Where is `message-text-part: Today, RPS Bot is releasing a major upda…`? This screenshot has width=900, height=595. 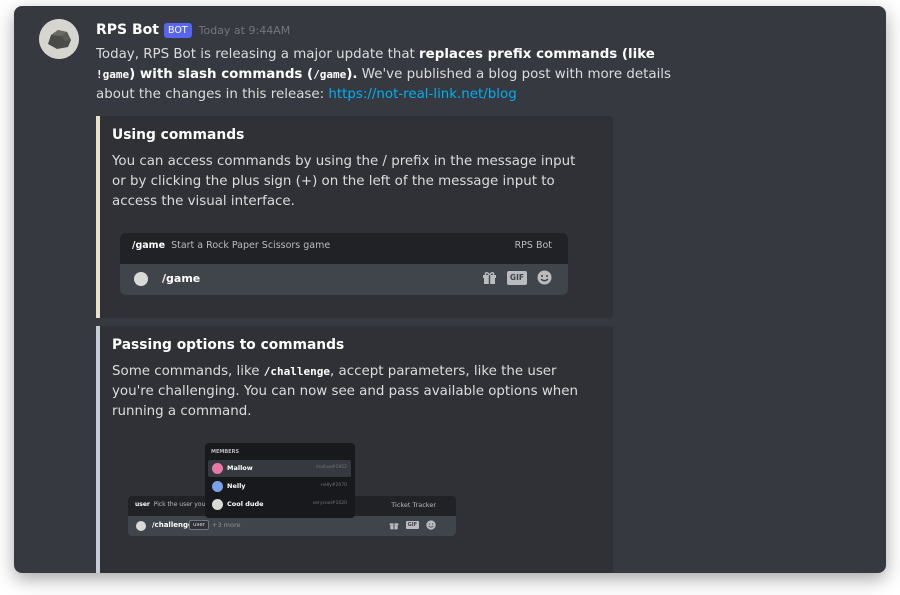 message-text-part: Today, RPS Bot is releasing a major upda… is located at coordinates (258, 54).